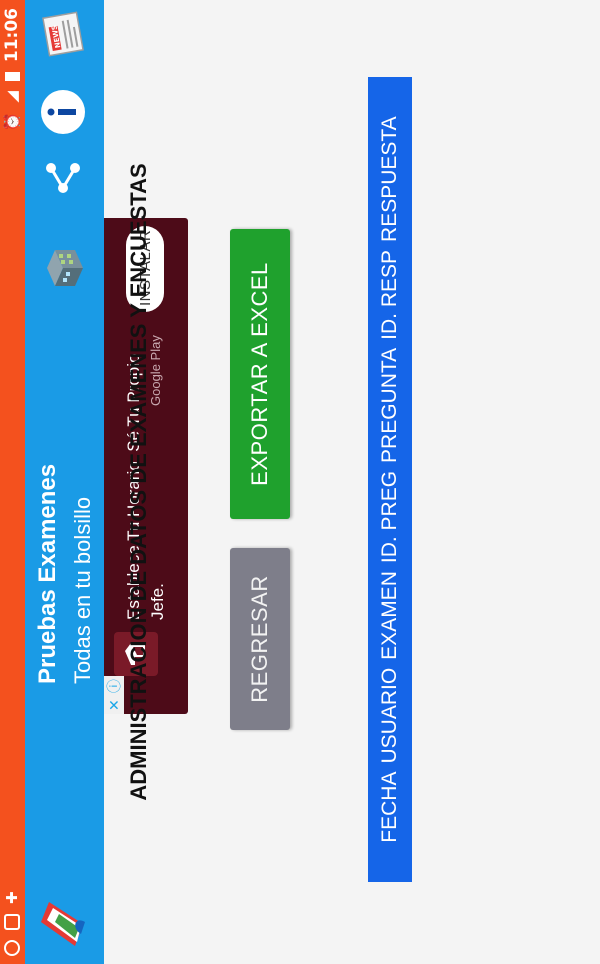  I want to click on back-button: REGRESAR, so click(260, 639).